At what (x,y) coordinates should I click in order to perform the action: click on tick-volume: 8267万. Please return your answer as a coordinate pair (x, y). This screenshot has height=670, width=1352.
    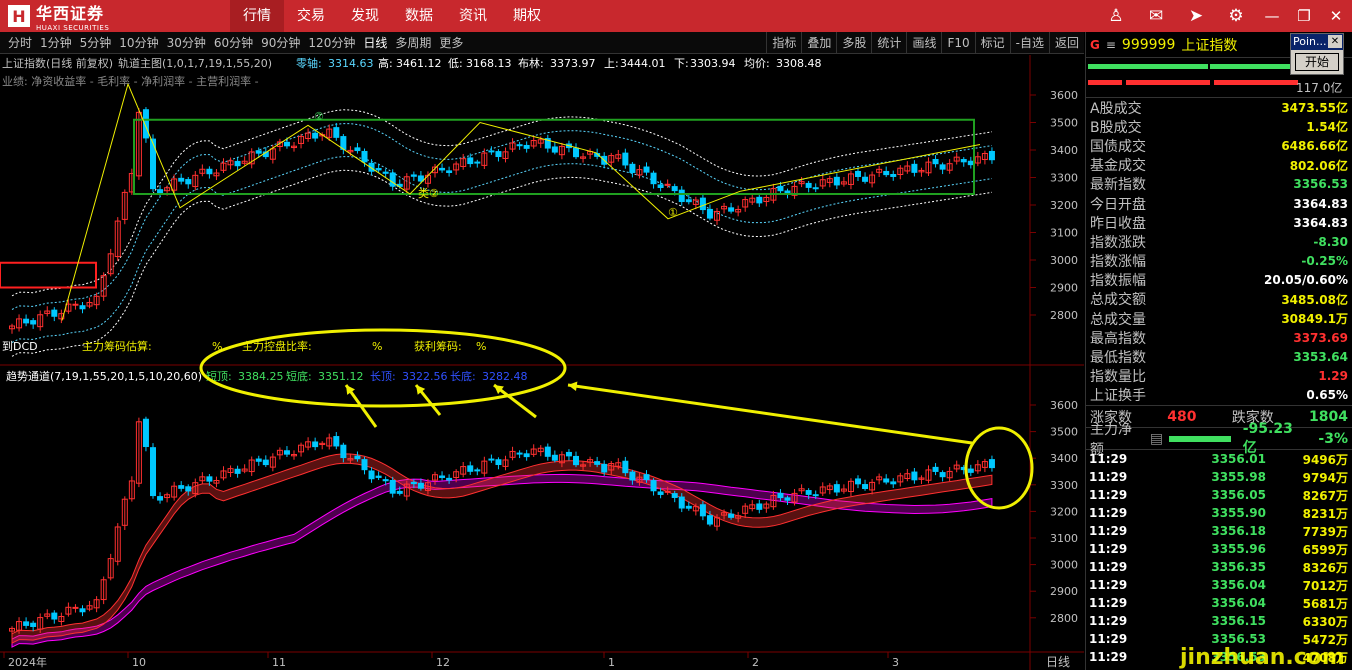
    Looking at the image, I should click on (1325, 495).